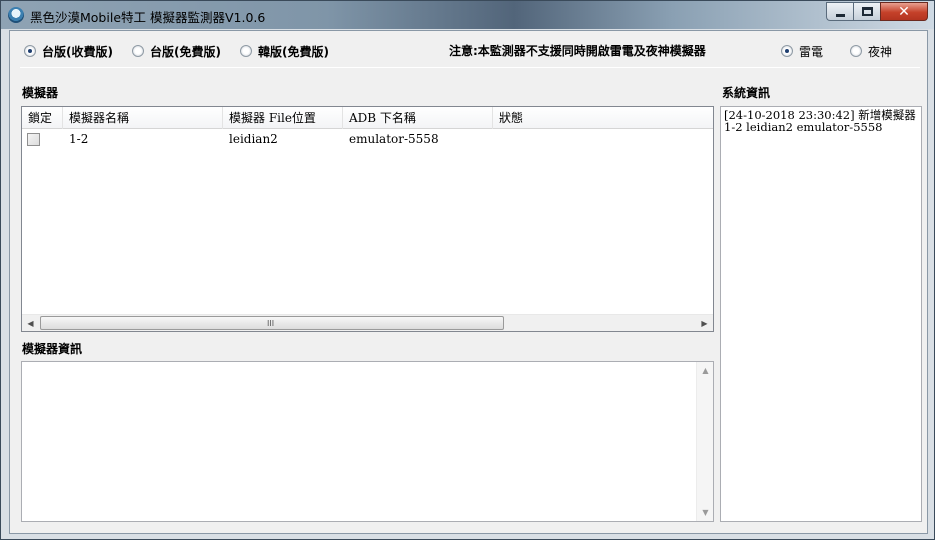 The image size is (935, 540). Describe the element at coordinates (42, 118) in the screenshot. I see `column-header-lock: 鎖定` at that location.